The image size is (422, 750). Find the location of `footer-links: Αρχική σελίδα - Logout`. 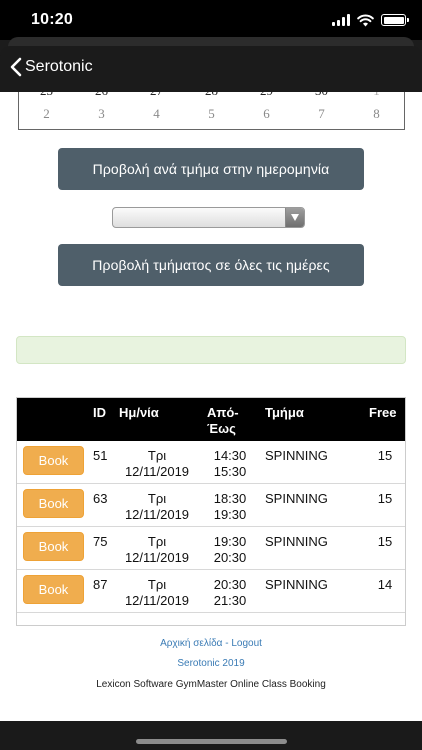

footer-links: Αρχική σελίδα - Logout is located at coordinates (211, 643).